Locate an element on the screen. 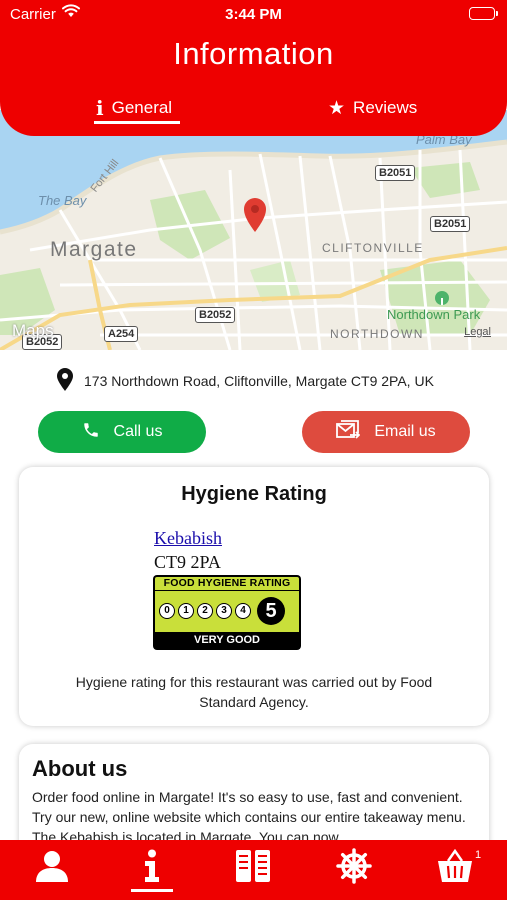 This screenshot has width=507, height=900. status-time: 3:44 PM is located at coordinates (253, 14).